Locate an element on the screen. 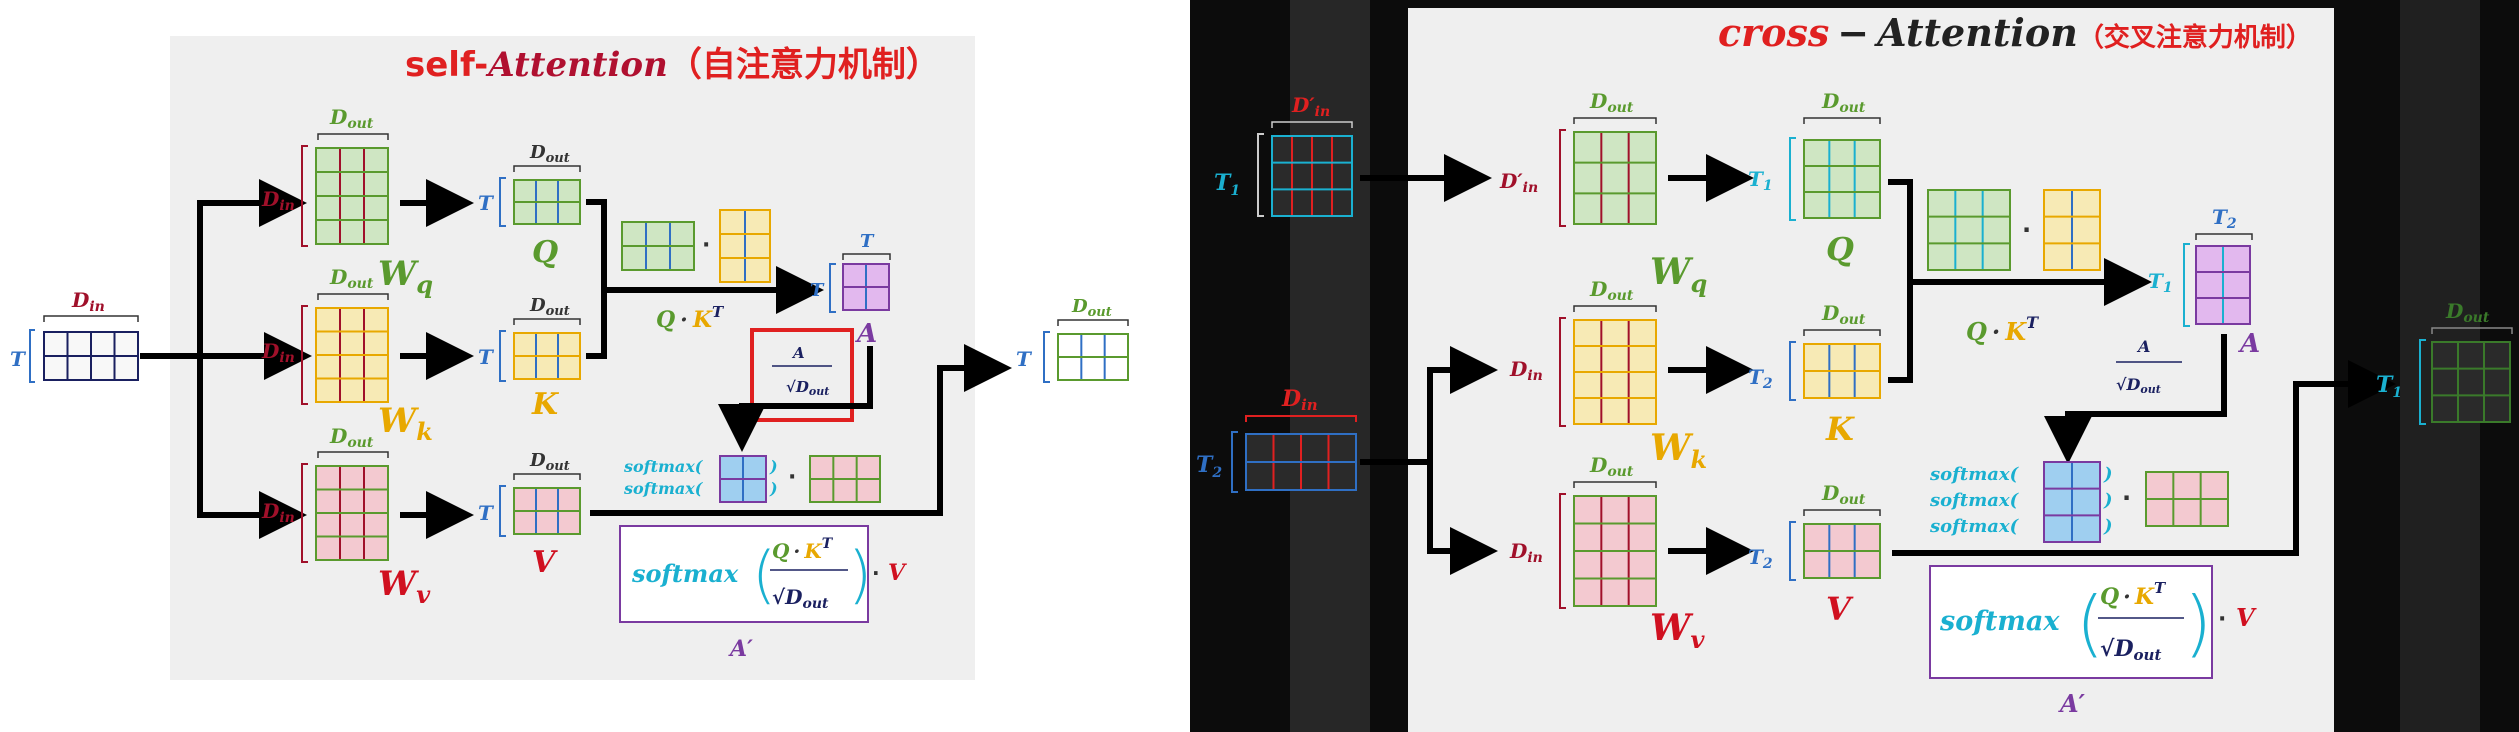 This screenshot has width=2519, height=732. left-input-matrix: Din T is located at coordinates (74, 335).